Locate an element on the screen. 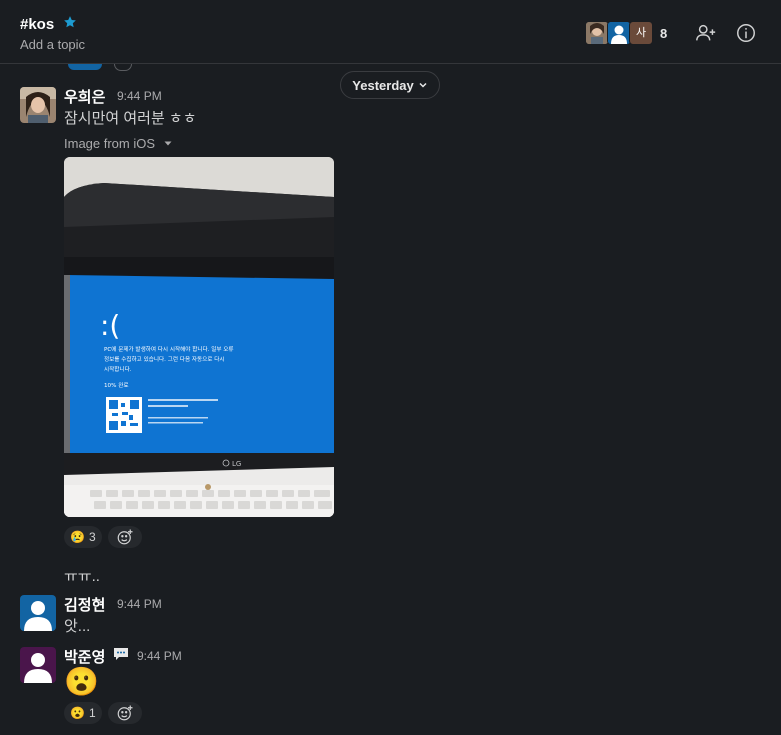 Image resolution: width=781 pixels, height=735 pixels. reaction-emoji: 😮 is located at coordinates (77, 713).